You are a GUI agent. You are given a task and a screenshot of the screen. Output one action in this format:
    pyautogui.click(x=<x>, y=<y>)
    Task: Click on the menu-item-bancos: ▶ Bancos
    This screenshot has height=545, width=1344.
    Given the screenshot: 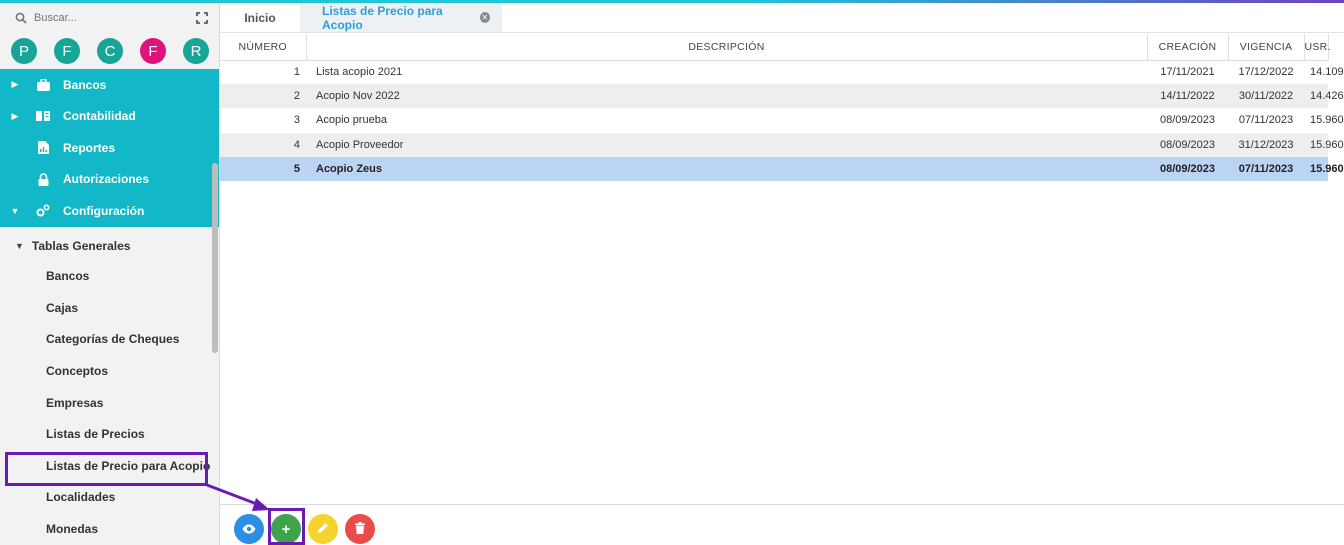 What is the action you would take?
    pyautogui.click(x=109, y=85)
    